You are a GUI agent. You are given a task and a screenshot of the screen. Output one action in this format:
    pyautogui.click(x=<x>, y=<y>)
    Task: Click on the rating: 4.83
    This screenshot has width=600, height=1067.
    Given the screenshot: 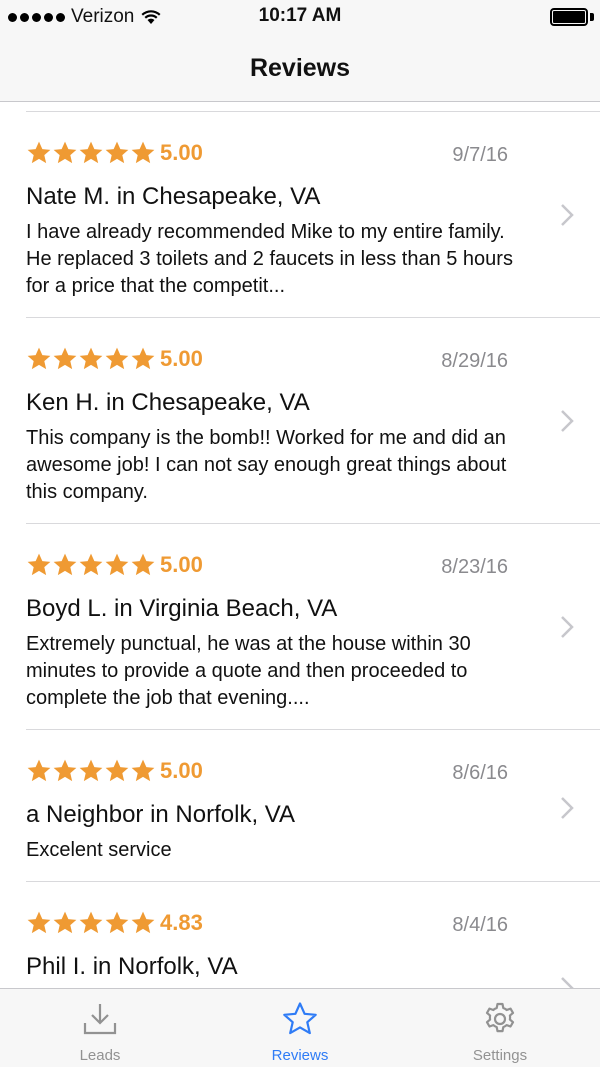 What is the action you would take?
    pyautogui.click(x=114, y=923)
    